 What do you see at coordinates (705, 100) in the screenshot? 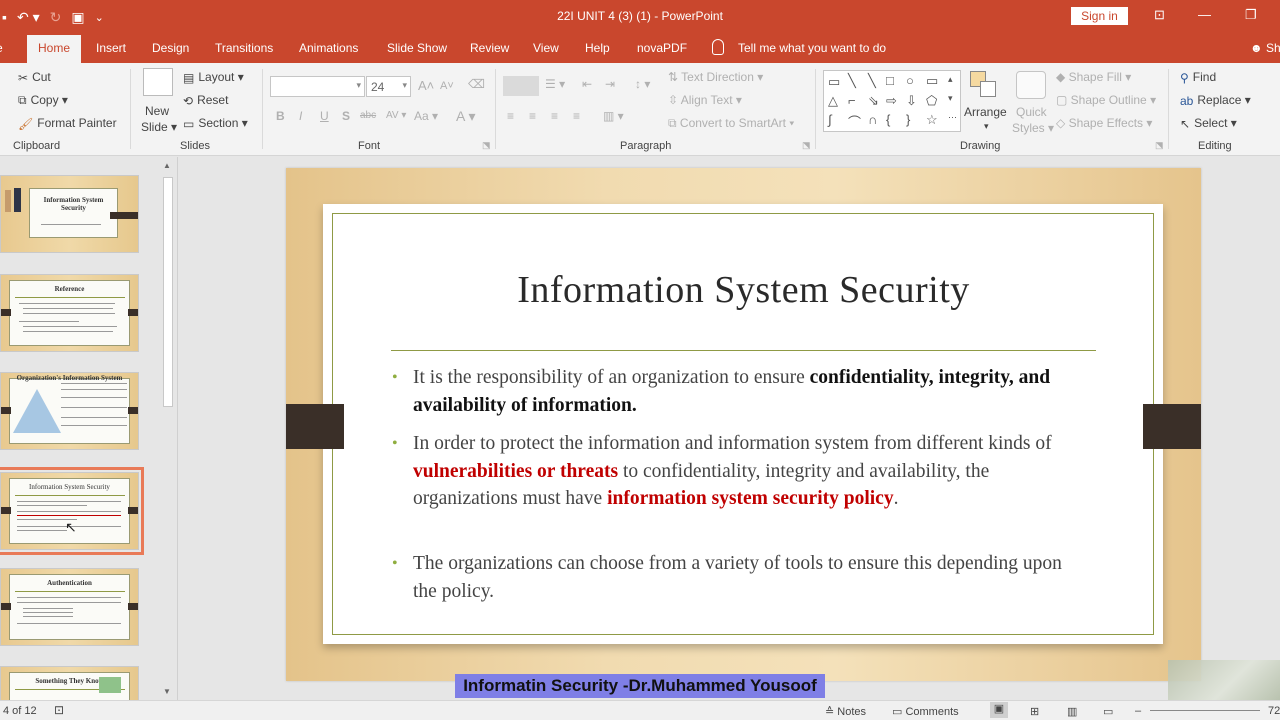
I see `align-text-button: ⇳ Align Text ▾` at bounding box center [705, 100].